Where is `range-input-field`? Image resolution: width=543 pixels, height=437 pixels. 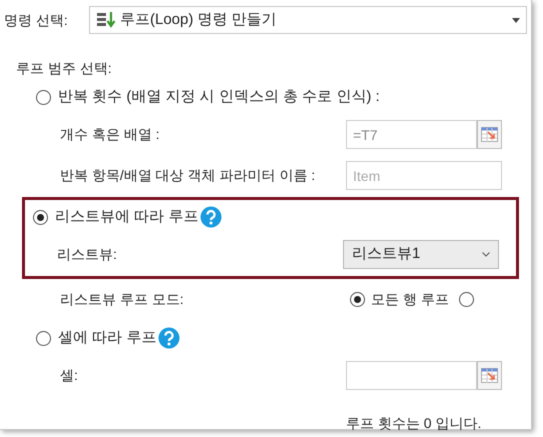
range-input-field is located at coordinates (411, 375).